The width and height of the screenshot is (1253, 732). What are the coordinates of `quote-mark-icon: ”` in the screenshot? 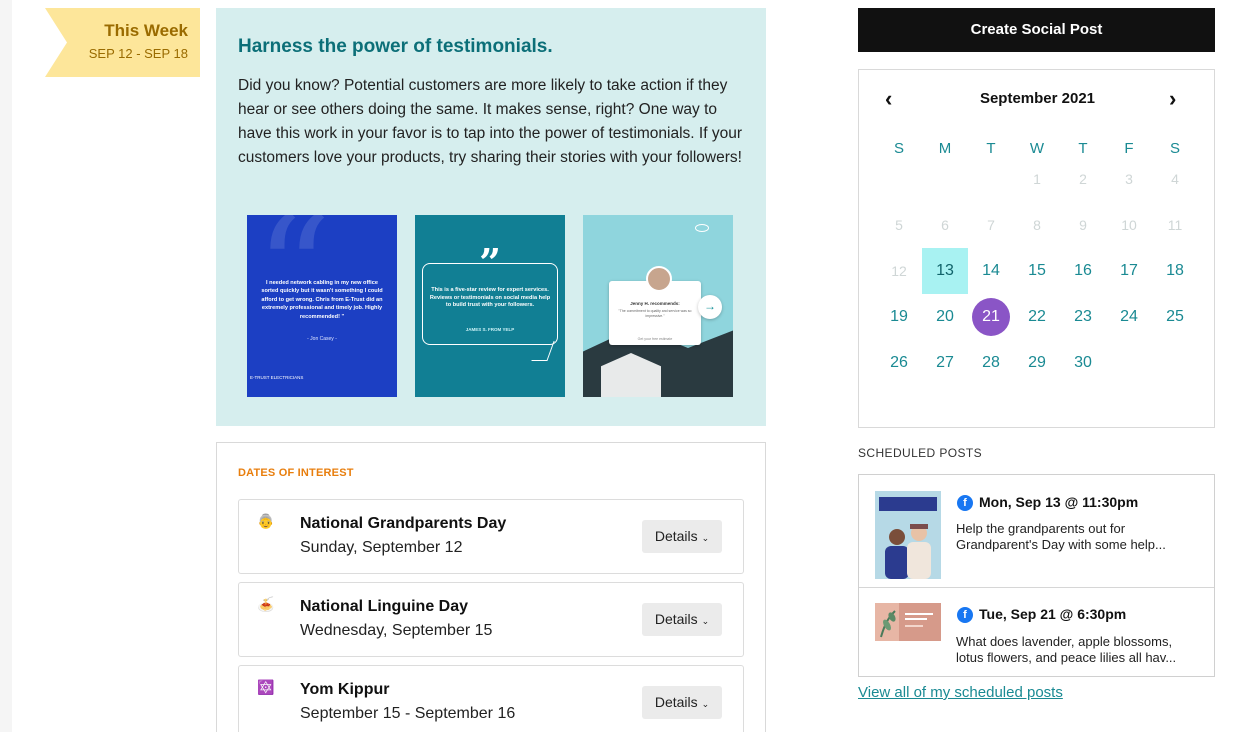 It's located at (490, 262).